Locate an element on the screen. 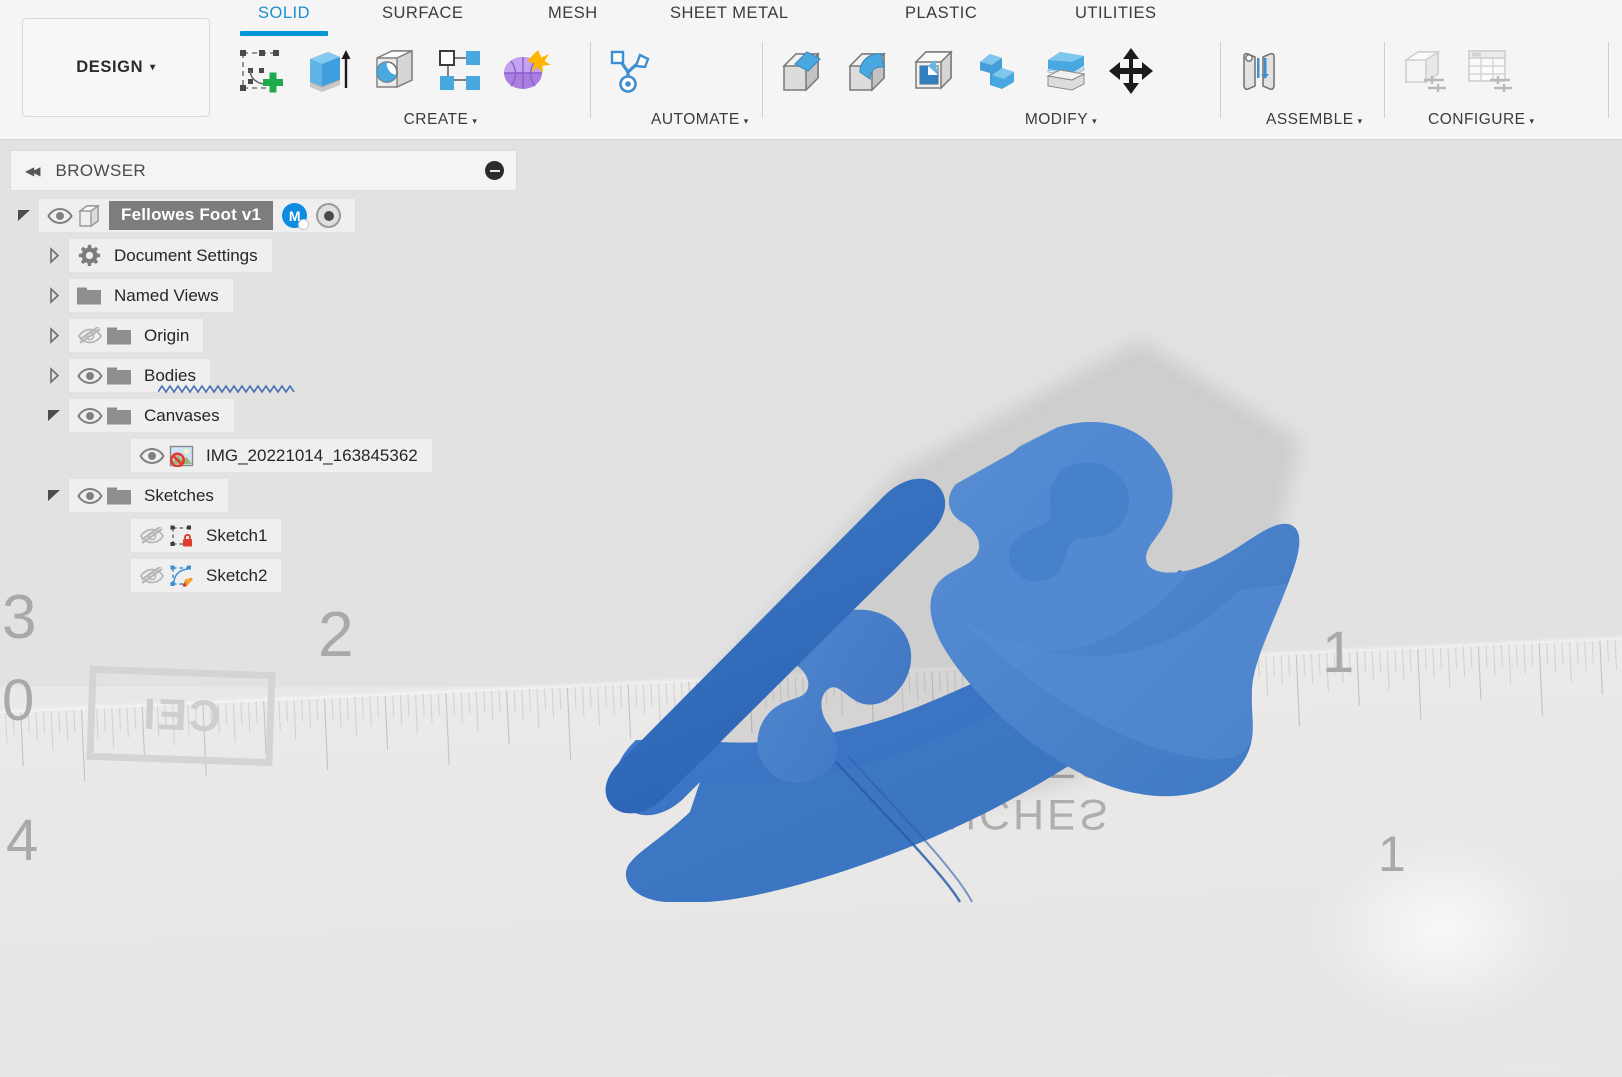  tree-node-label: Sketch2 is located at coordinates (237, 575).